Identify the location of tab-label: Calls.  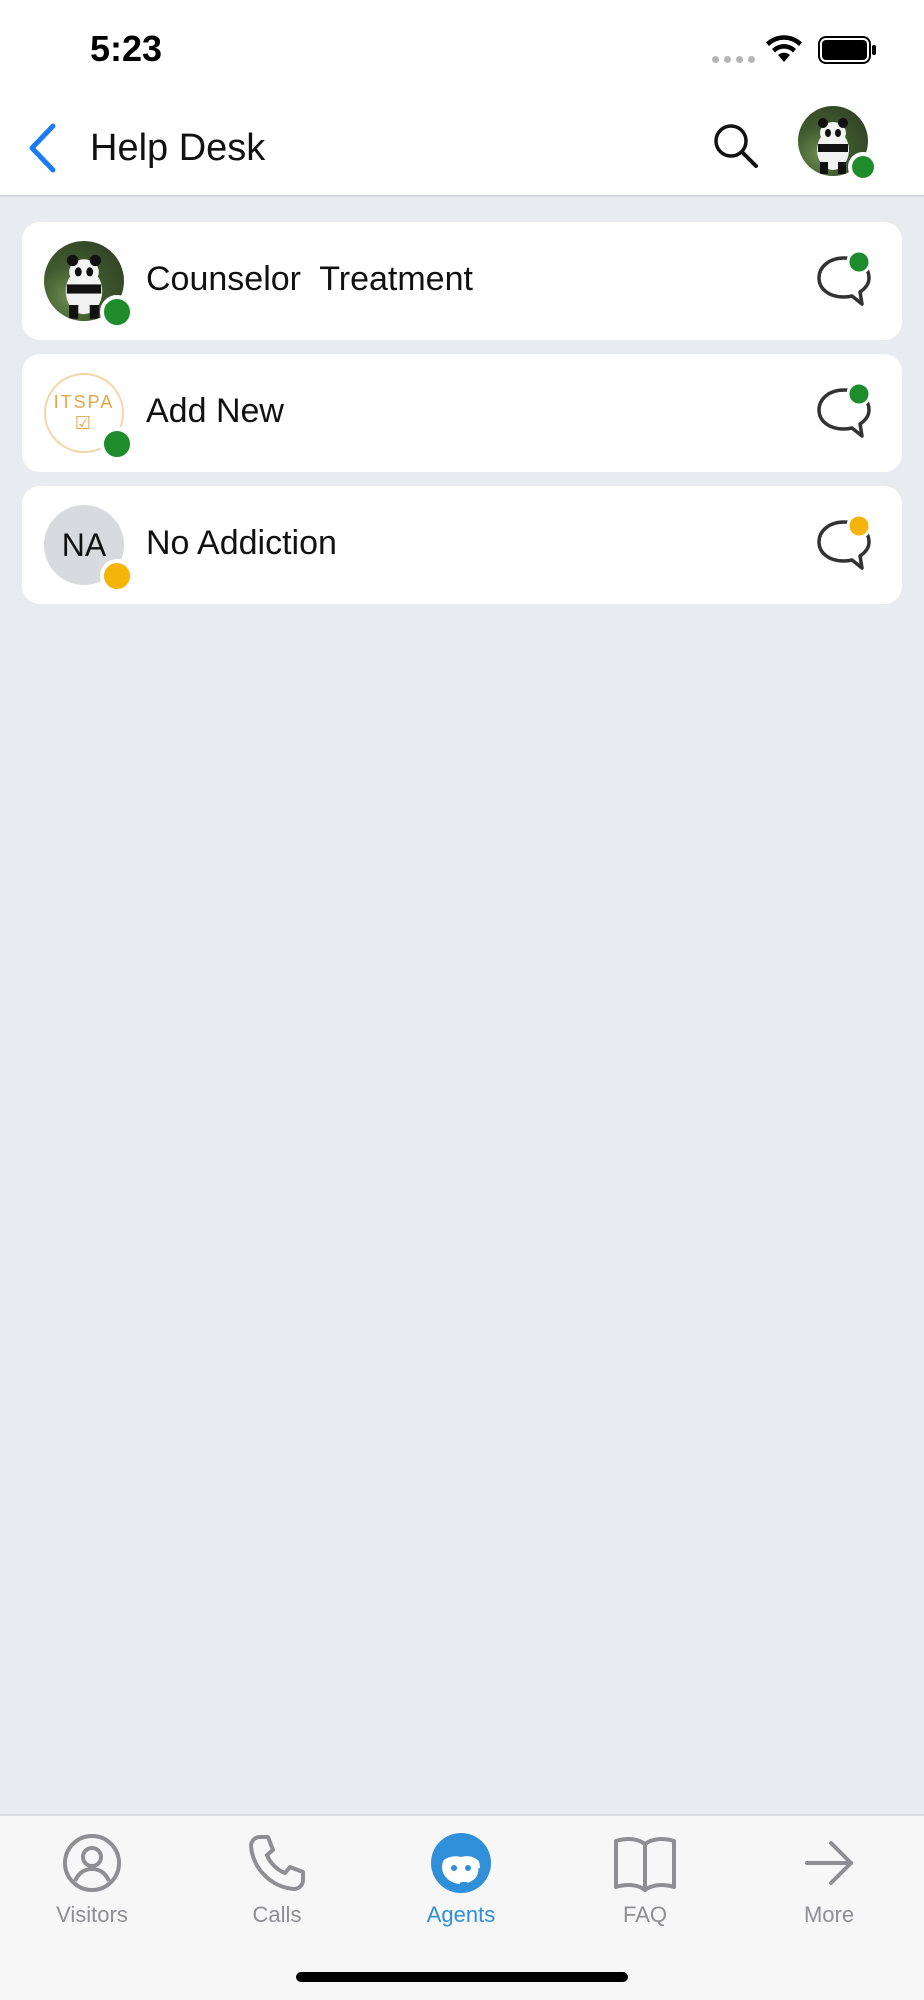
(277, 1914).